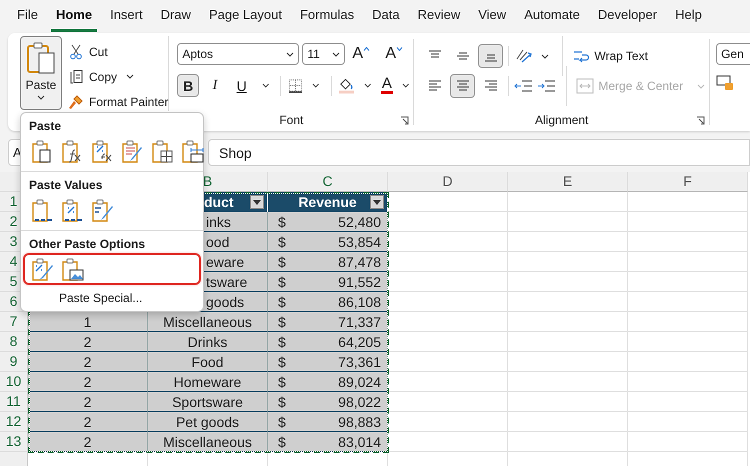 This screenshot has width=750, height=466. I want to click on row-header: 13, so click(14, 442).